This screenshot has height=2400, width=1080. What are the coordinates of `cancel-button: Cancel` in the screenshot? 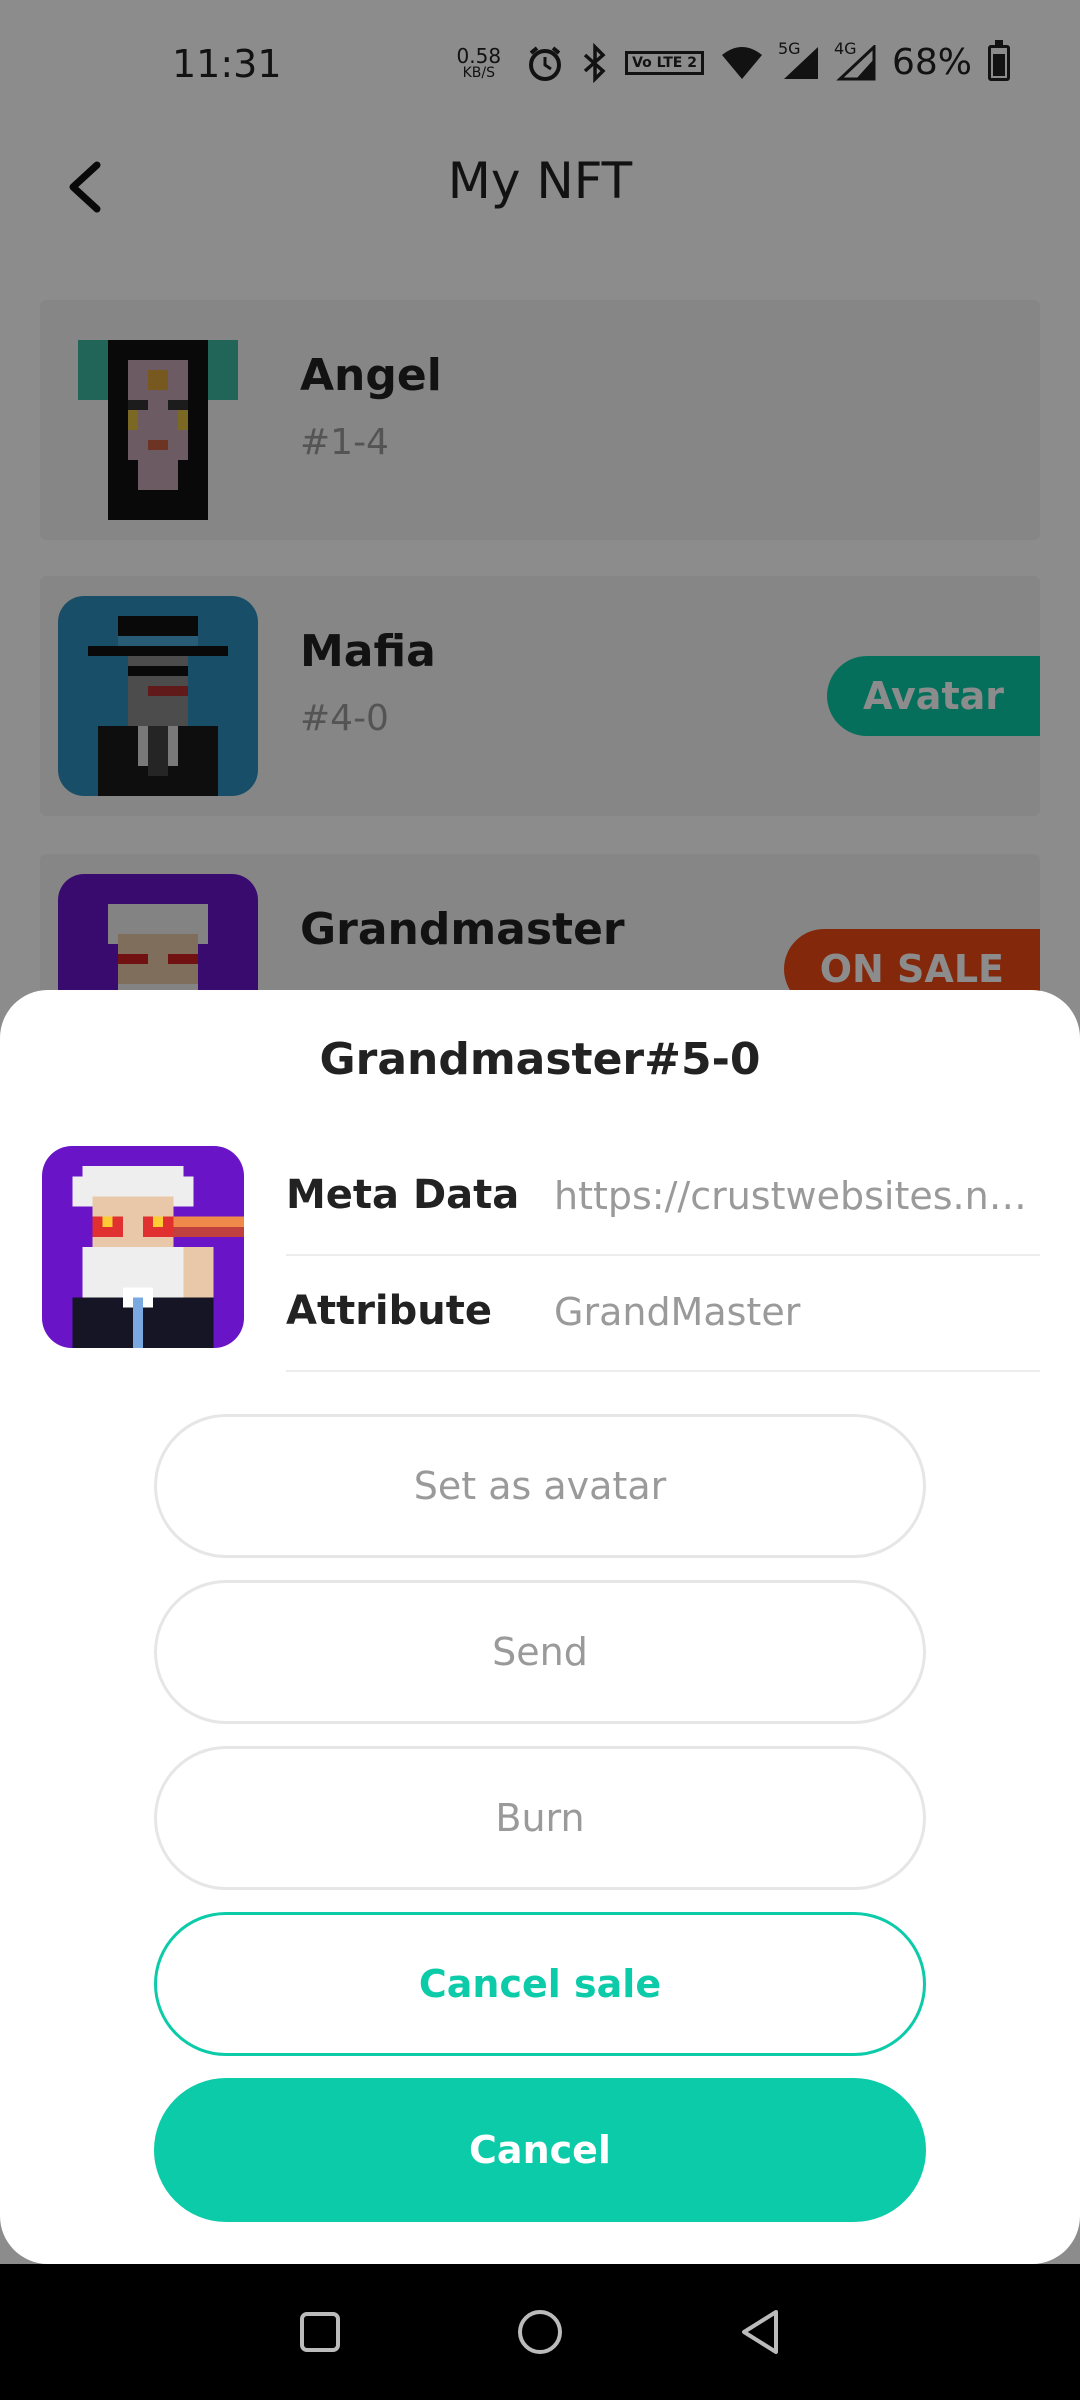 It's located at (540, 2150).